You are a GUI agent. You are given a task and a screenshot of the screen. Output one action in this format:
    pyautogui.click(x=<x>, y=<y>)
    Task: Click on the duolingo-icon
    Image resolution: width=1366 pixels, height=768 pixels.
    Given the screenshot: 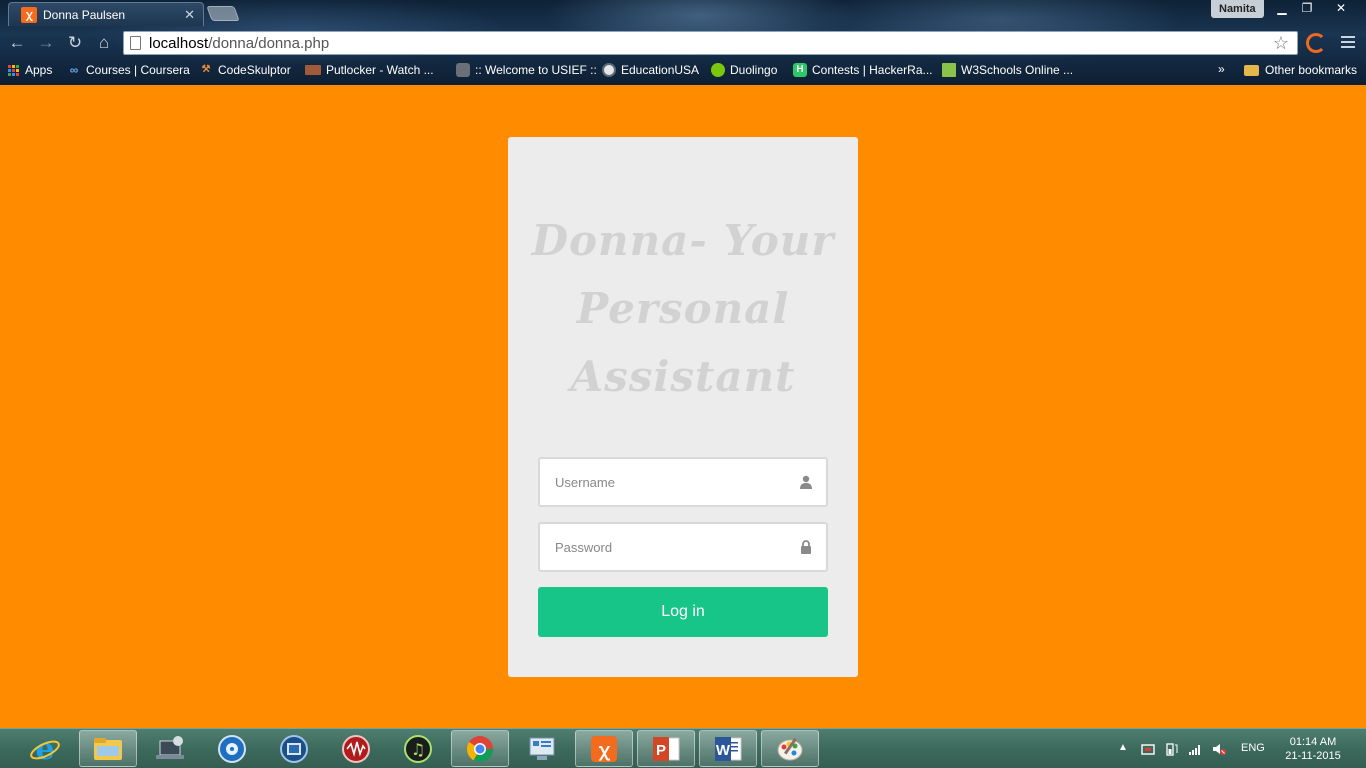 What is the action you would take?
    pyautogui.click(x=718, y=70)
    